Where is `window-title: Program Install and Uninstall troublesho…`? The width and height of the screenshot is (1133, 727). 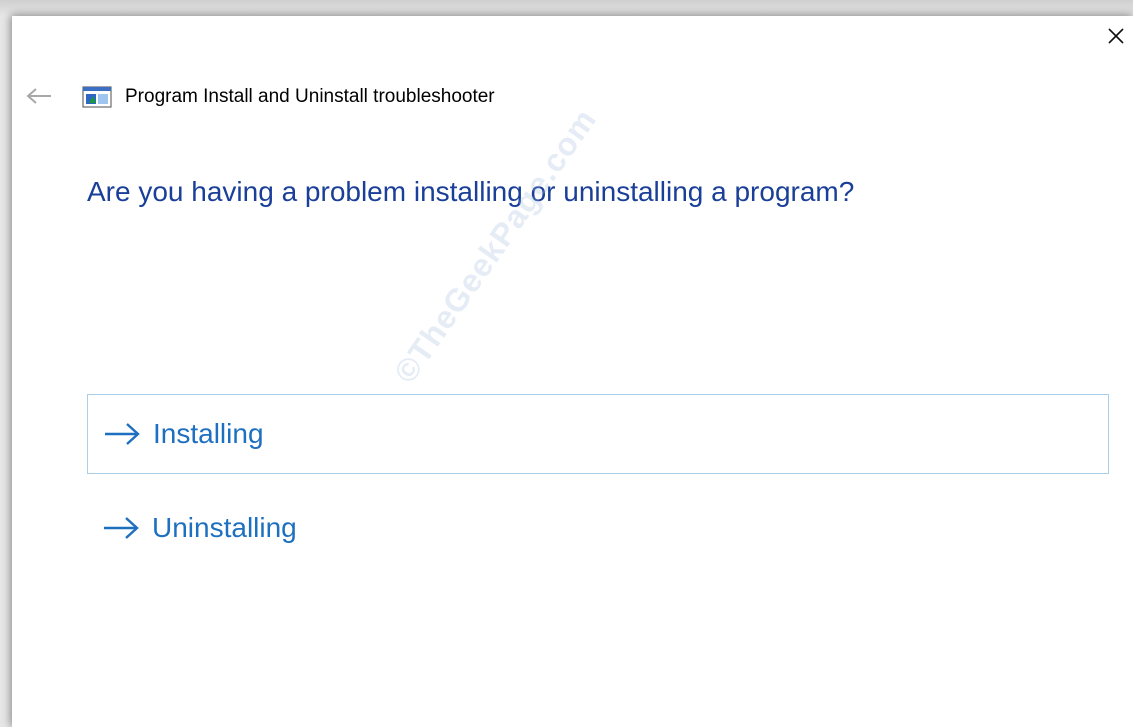
window-title: Program Install and Uninstall troublesho… is located at coordinates (310, 96).